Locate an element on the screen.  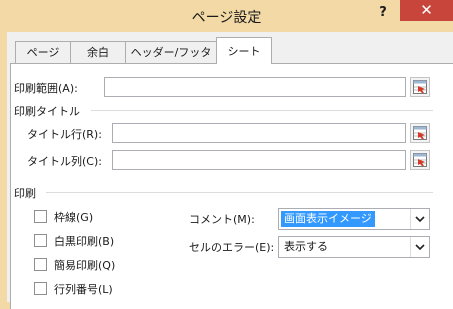
row-col-headings-label: 行列番号(L) is located at coordinates (83, 289).